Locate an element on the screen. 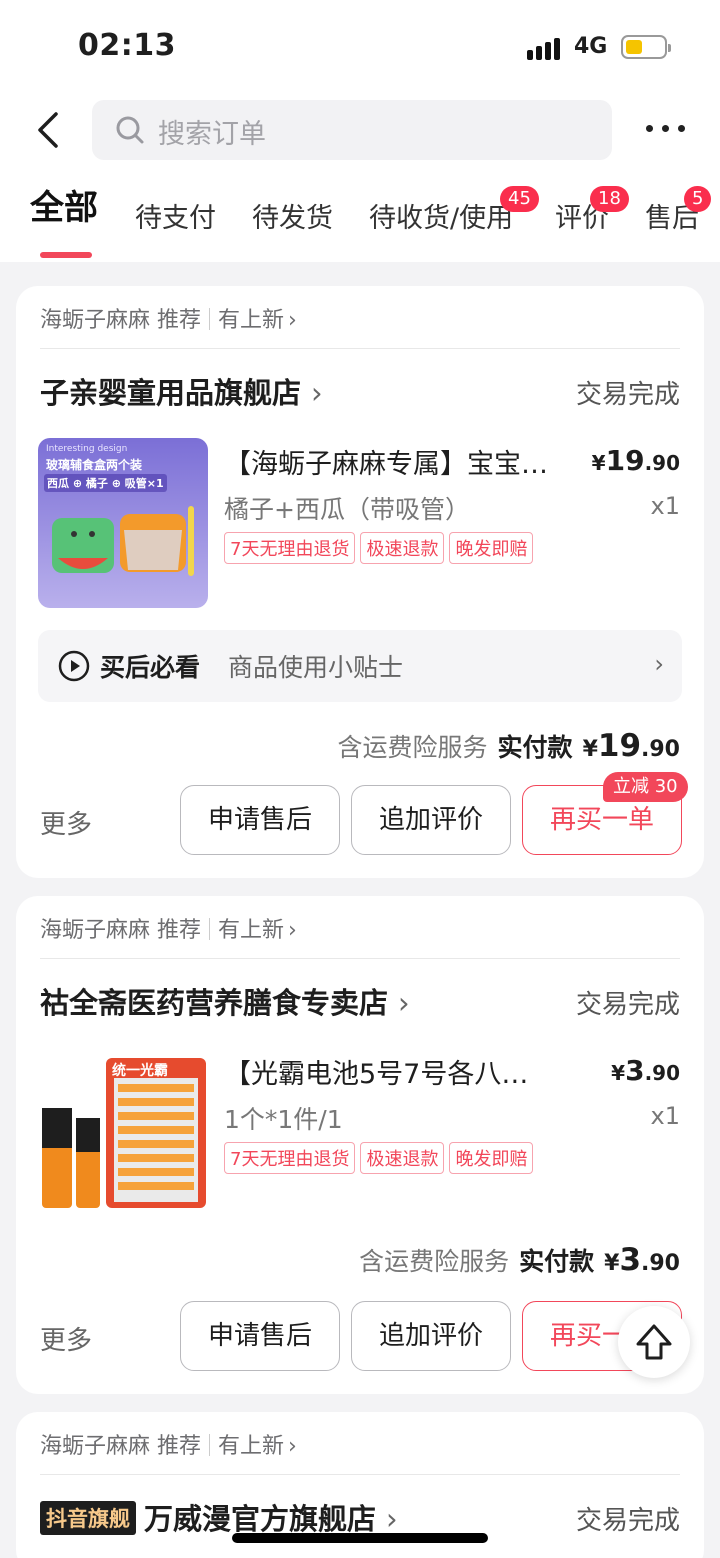 This screenshot has width=720, height=1558. product-spec: 1个*1件/1 is located at coordinates (283, 1119).